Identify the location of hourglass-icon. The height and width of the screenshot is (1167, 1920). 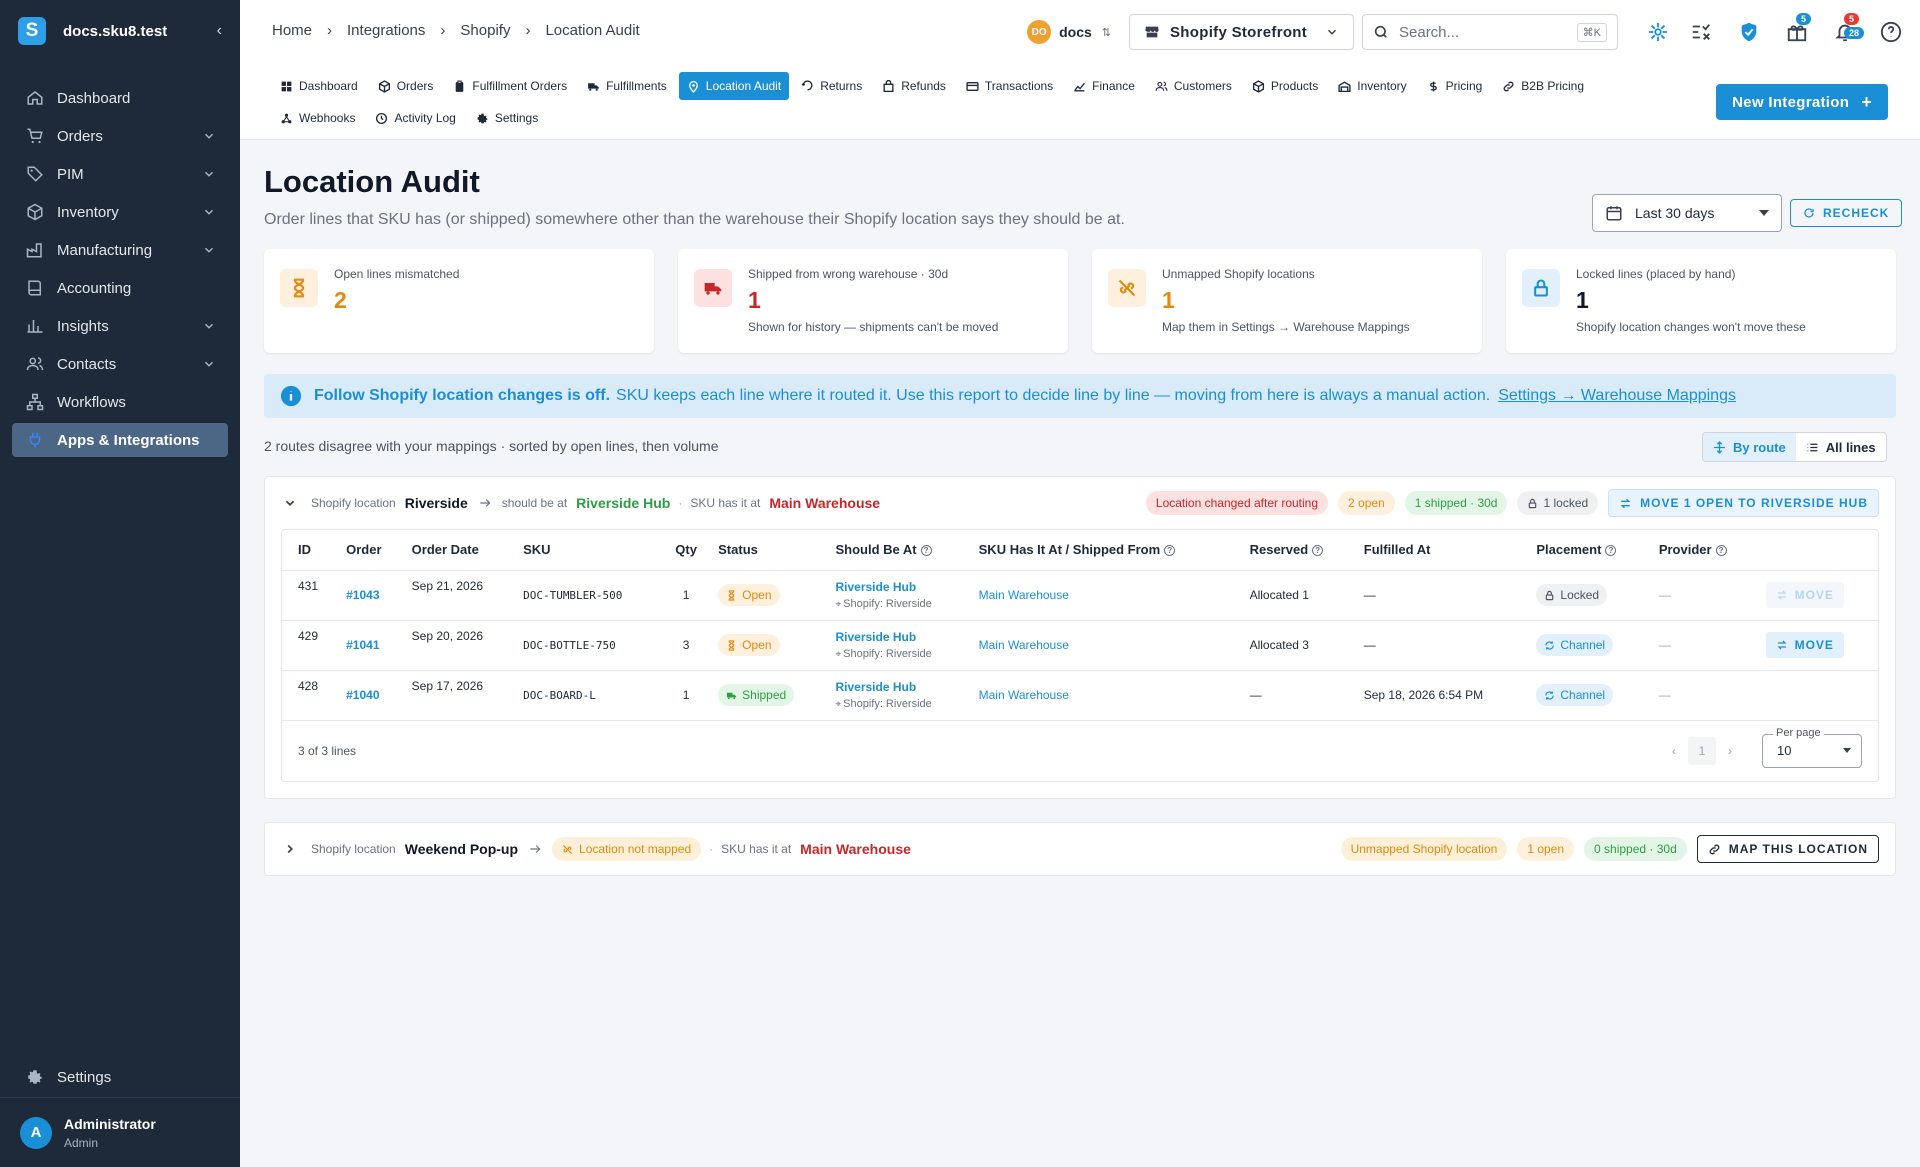
(299, 288).